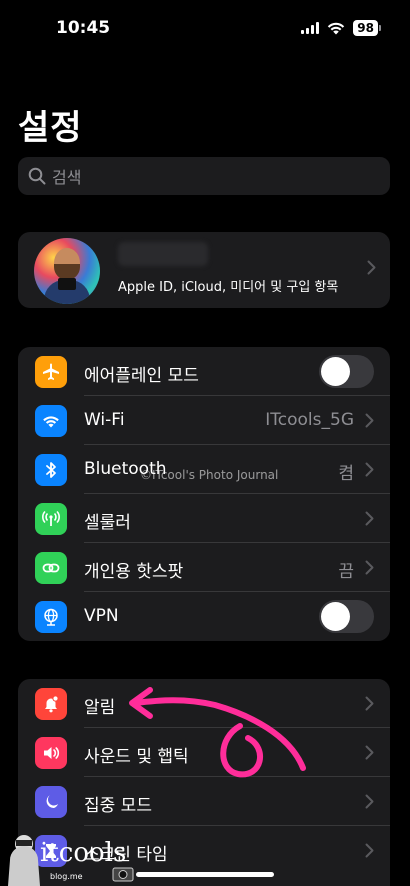 The height and width of the screenshot is (886, 410). Describe the element at coordinates (51, 421) in the screenshot. I see `wifi-icon` at that location.